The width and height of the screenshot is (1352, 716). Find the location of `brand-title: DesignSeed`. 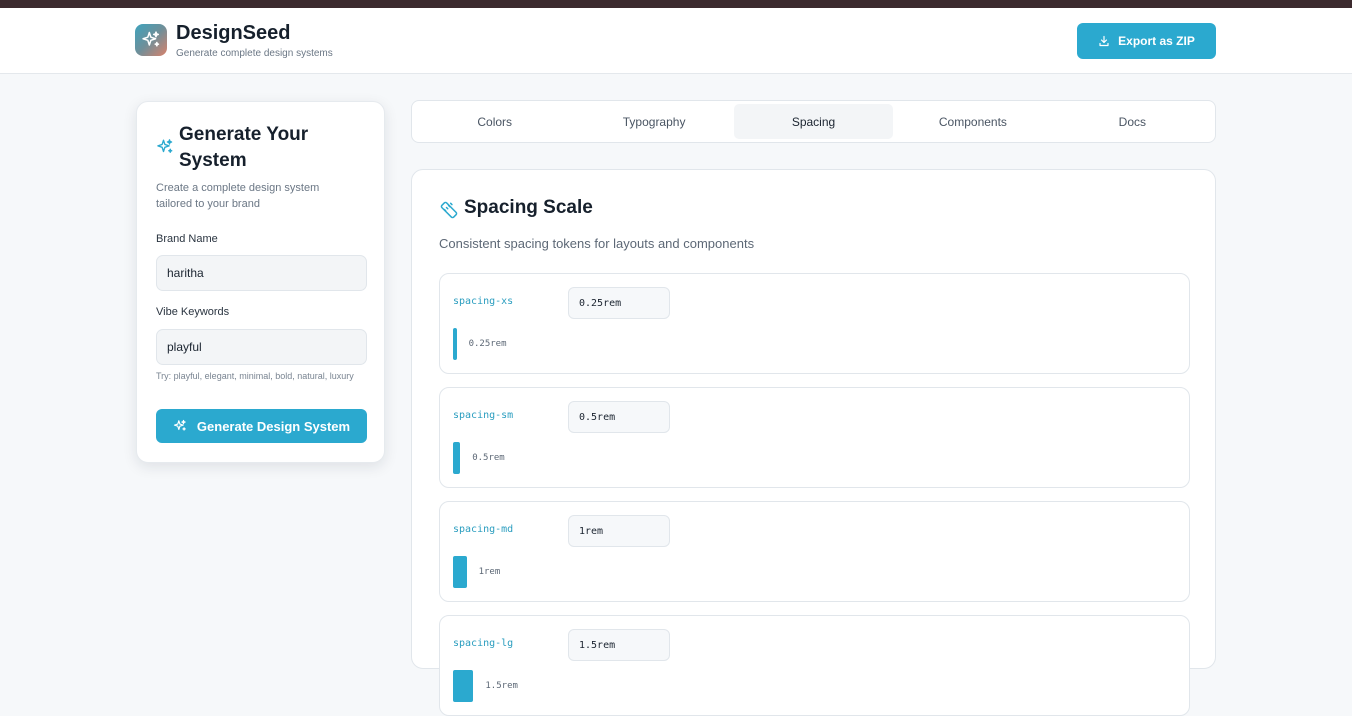

brand-title: DesignSeed is located at coordinates (233, 33).